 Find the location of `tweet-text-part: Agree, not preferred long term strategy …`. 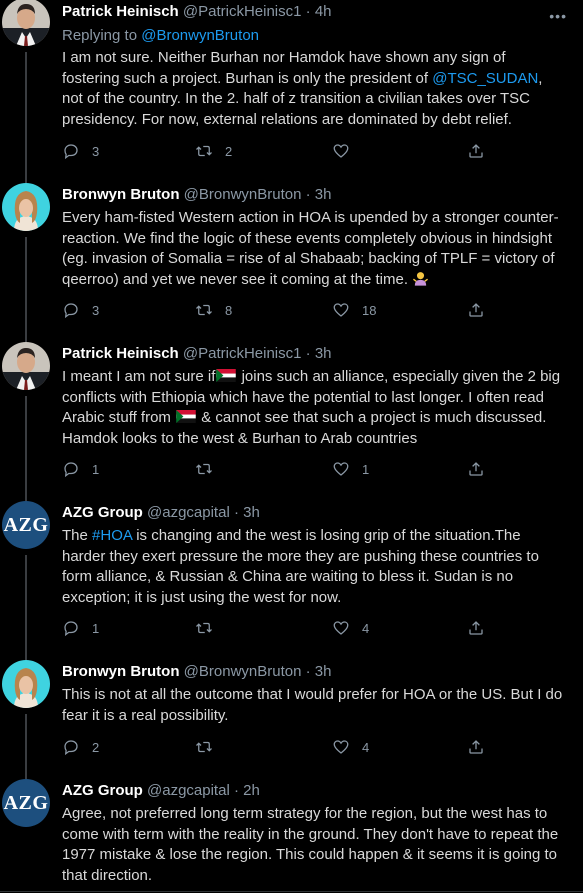

tweet-text-part: Agree, not preferred long term strategy … is located at coordinates (310, 844).